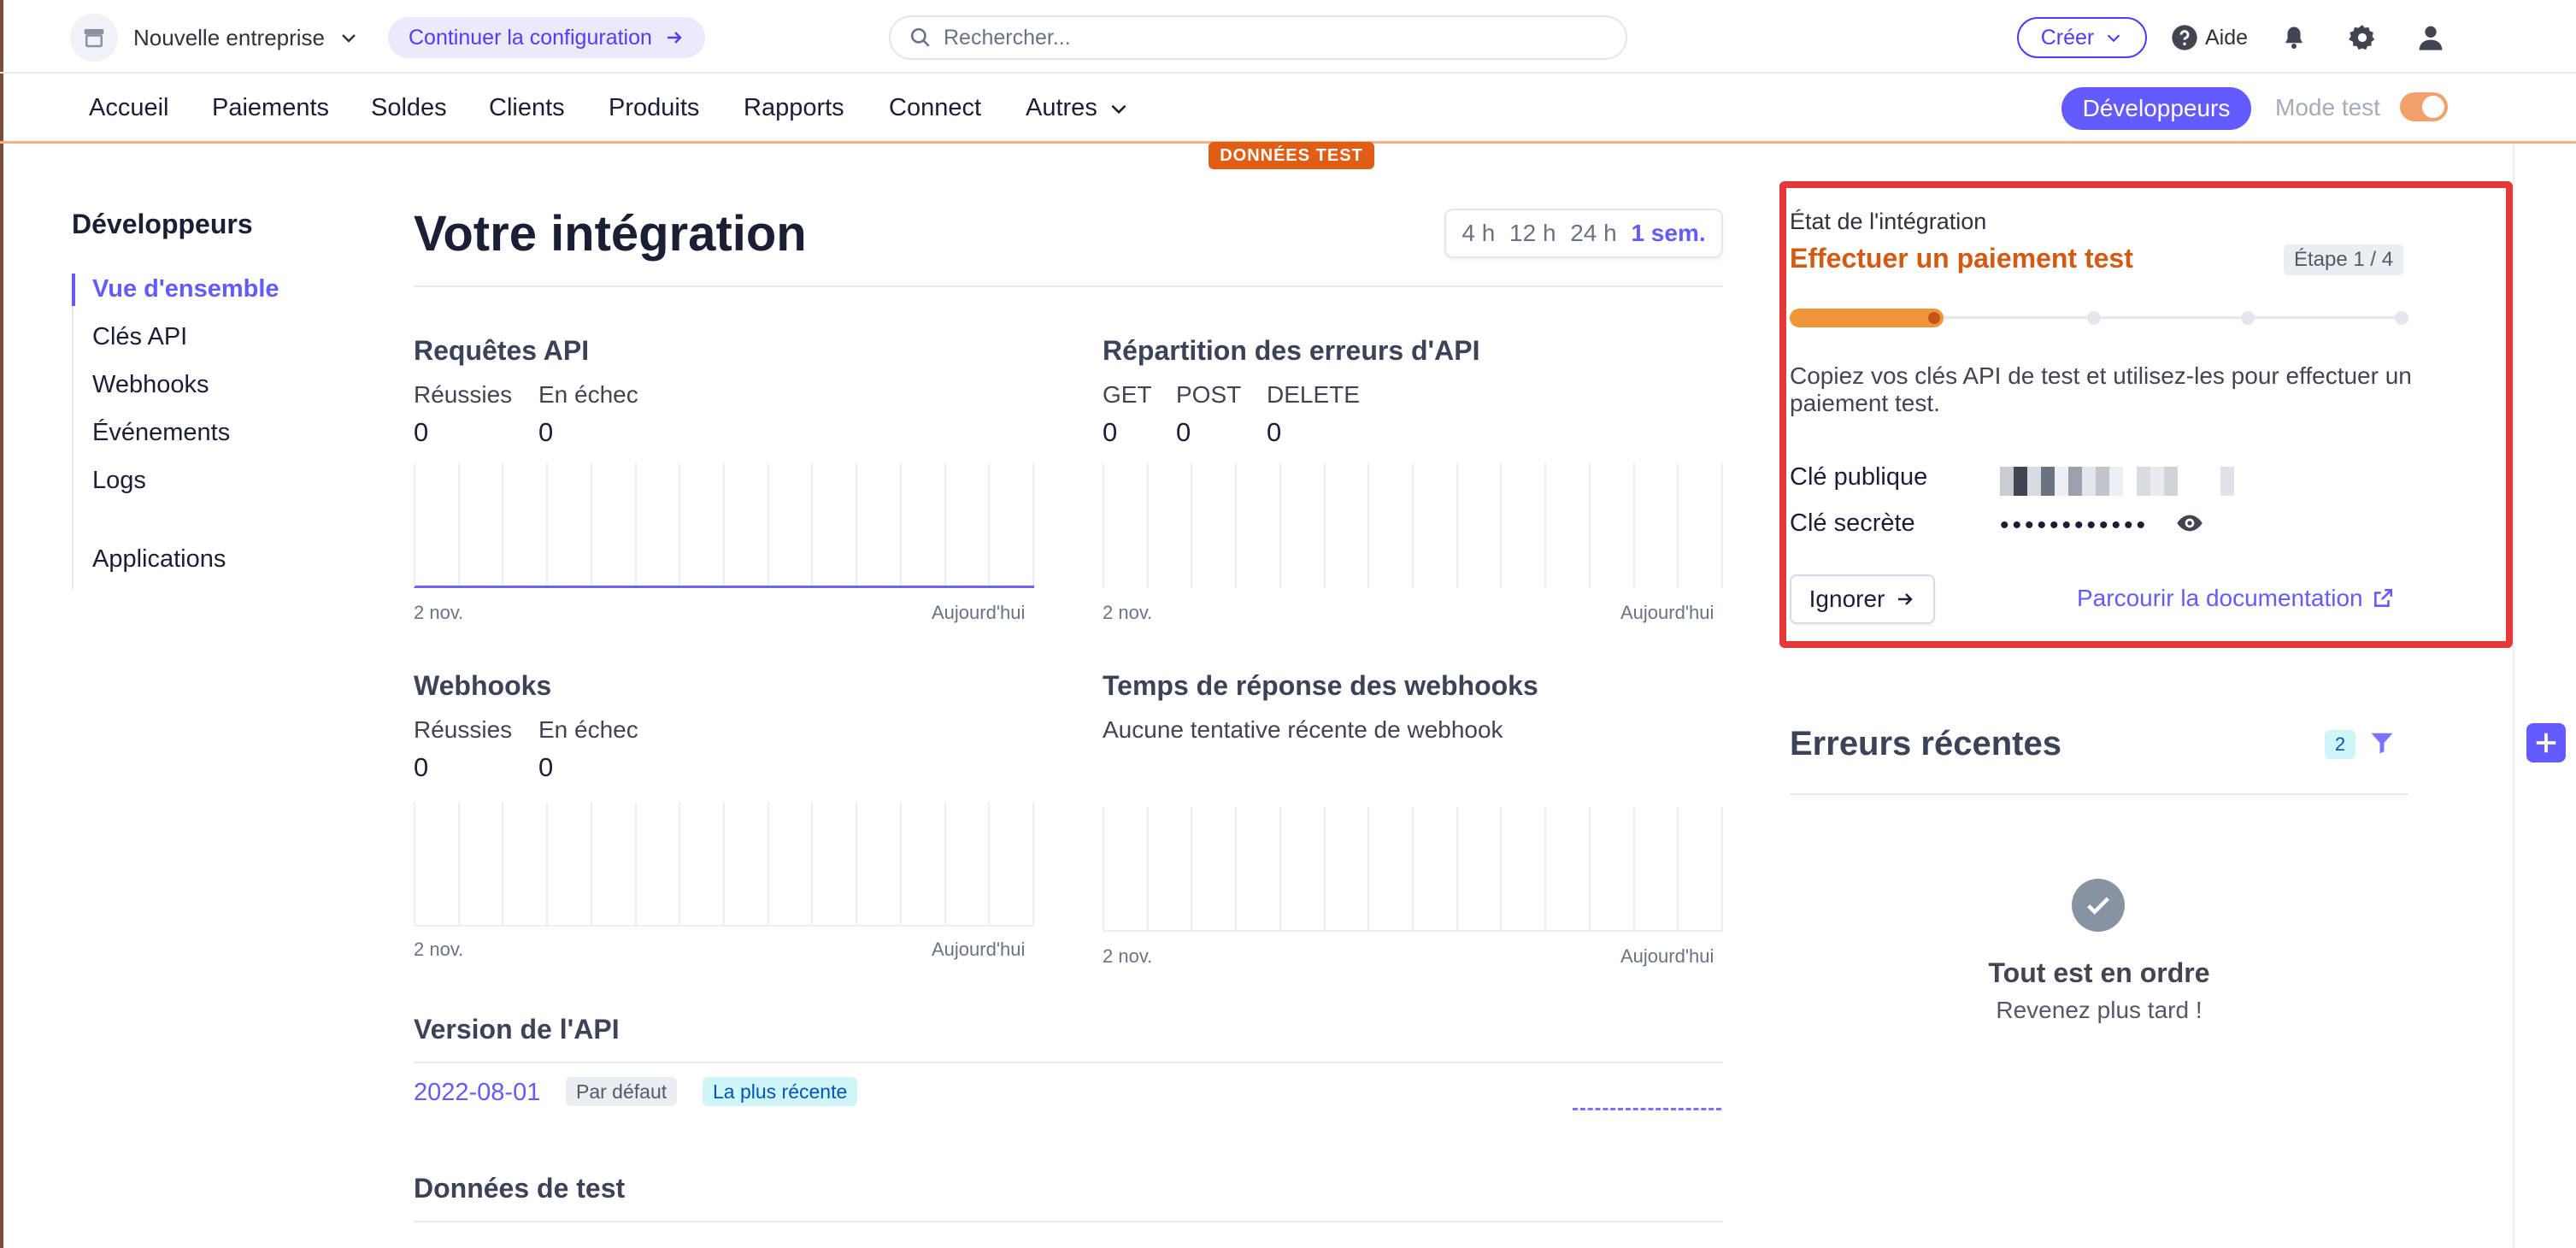 The width and height of the screenshot is (2576, 1248). I want to click on api-errors-title: Répartition des erreurs d'API, so click(1291, 351).